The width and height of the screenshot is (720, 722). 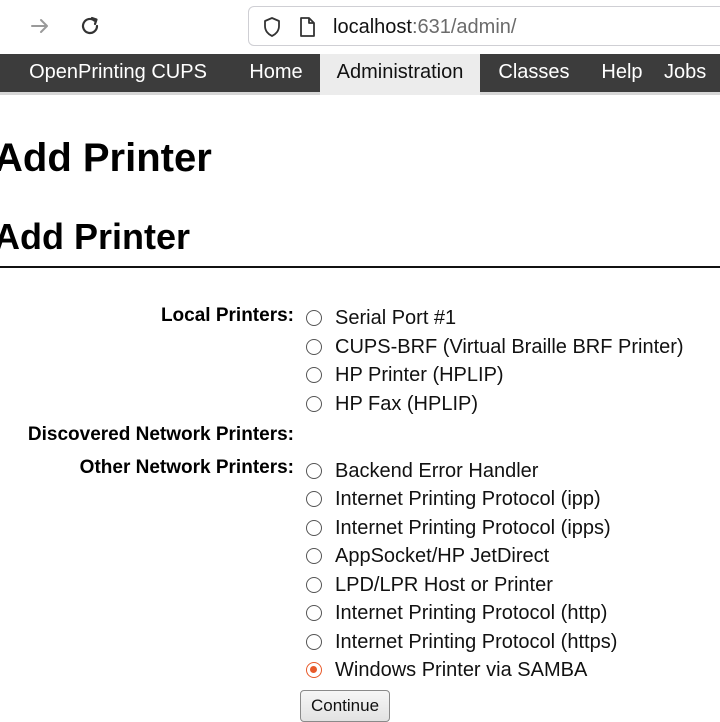 What do you see at coordinates (160, 434) in the screenshot?
I see `discovered-network-printers-label: Discovered Network Printers:` at bounding box center [160, 434].